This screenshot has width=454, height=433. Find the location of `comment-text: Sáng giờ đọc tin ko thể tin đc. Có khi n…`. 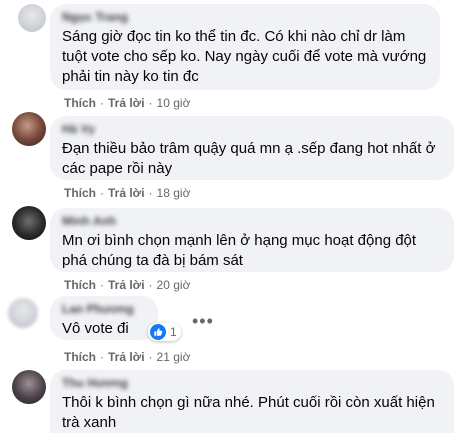

comment-text: Sáng giờ đọc tin ko thể tin đc. Có khi n… is located at coordinates (244, 56).